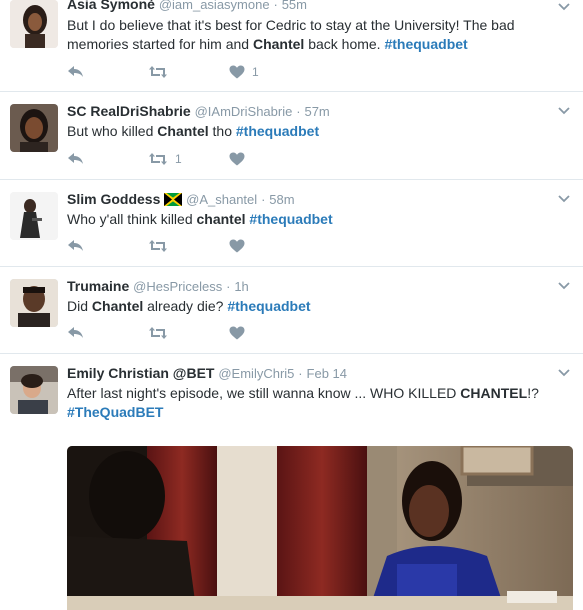 This screenshot has width=583, height=610. Describe the element at coordinates (244, 111) in the screenshot. I see `user-handle: @IAmDriShabrie` at that location.